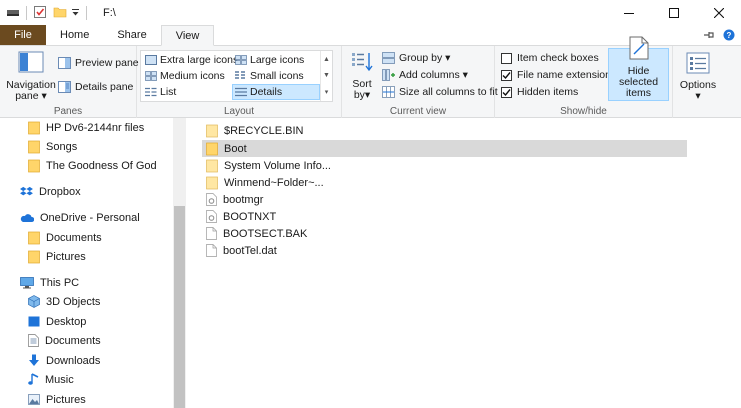 This screenshot has height=408, width=741. I want to click on downloads-icon, so click(34, 360).